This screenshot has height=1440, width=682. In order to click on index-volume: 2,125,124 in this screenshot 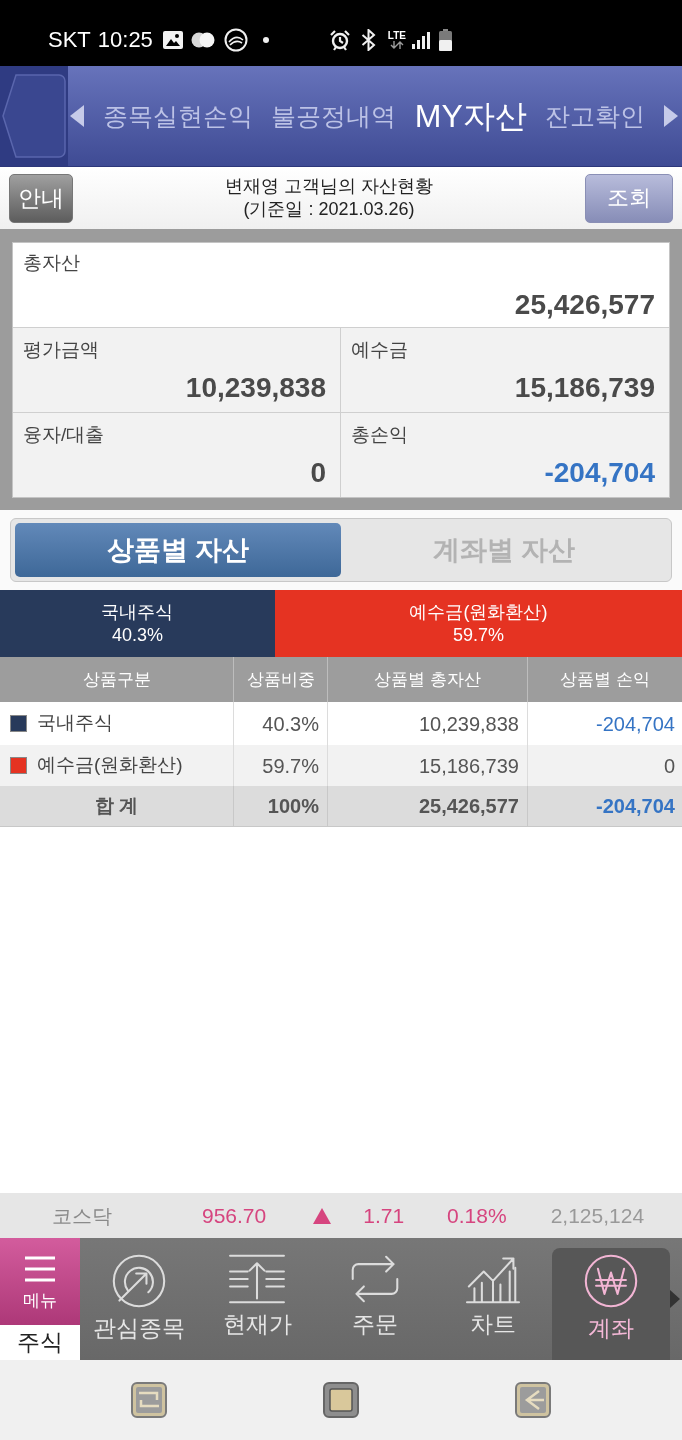, I will do `click(597, 1215)`.